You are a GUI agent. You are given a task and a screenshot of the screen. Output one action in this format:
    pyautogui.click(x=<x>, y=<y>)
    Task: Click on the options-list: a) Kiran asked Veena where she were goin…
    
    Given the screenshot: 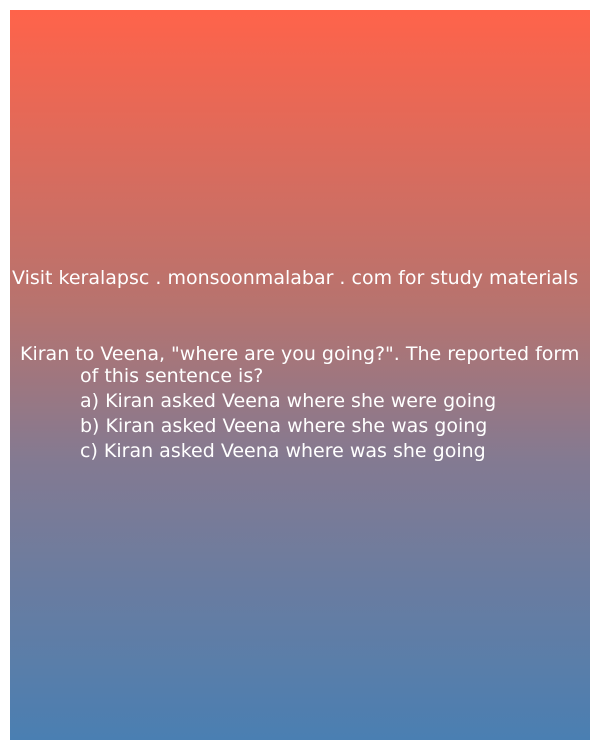 What is the action you would take?
    pyautogui.click(x=300, y=426)
    